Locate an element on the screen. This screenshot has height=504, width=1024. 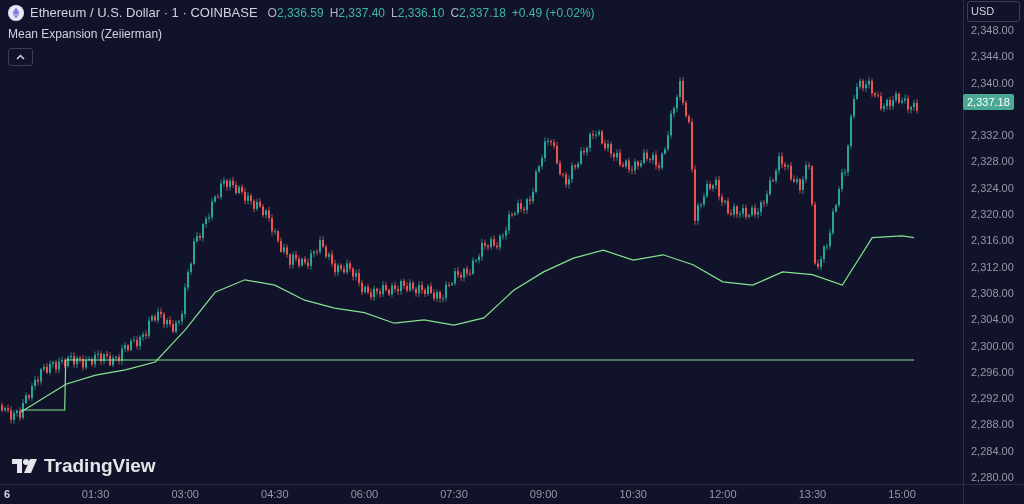
chevron-up-icon is located at coordinates (20, 56).